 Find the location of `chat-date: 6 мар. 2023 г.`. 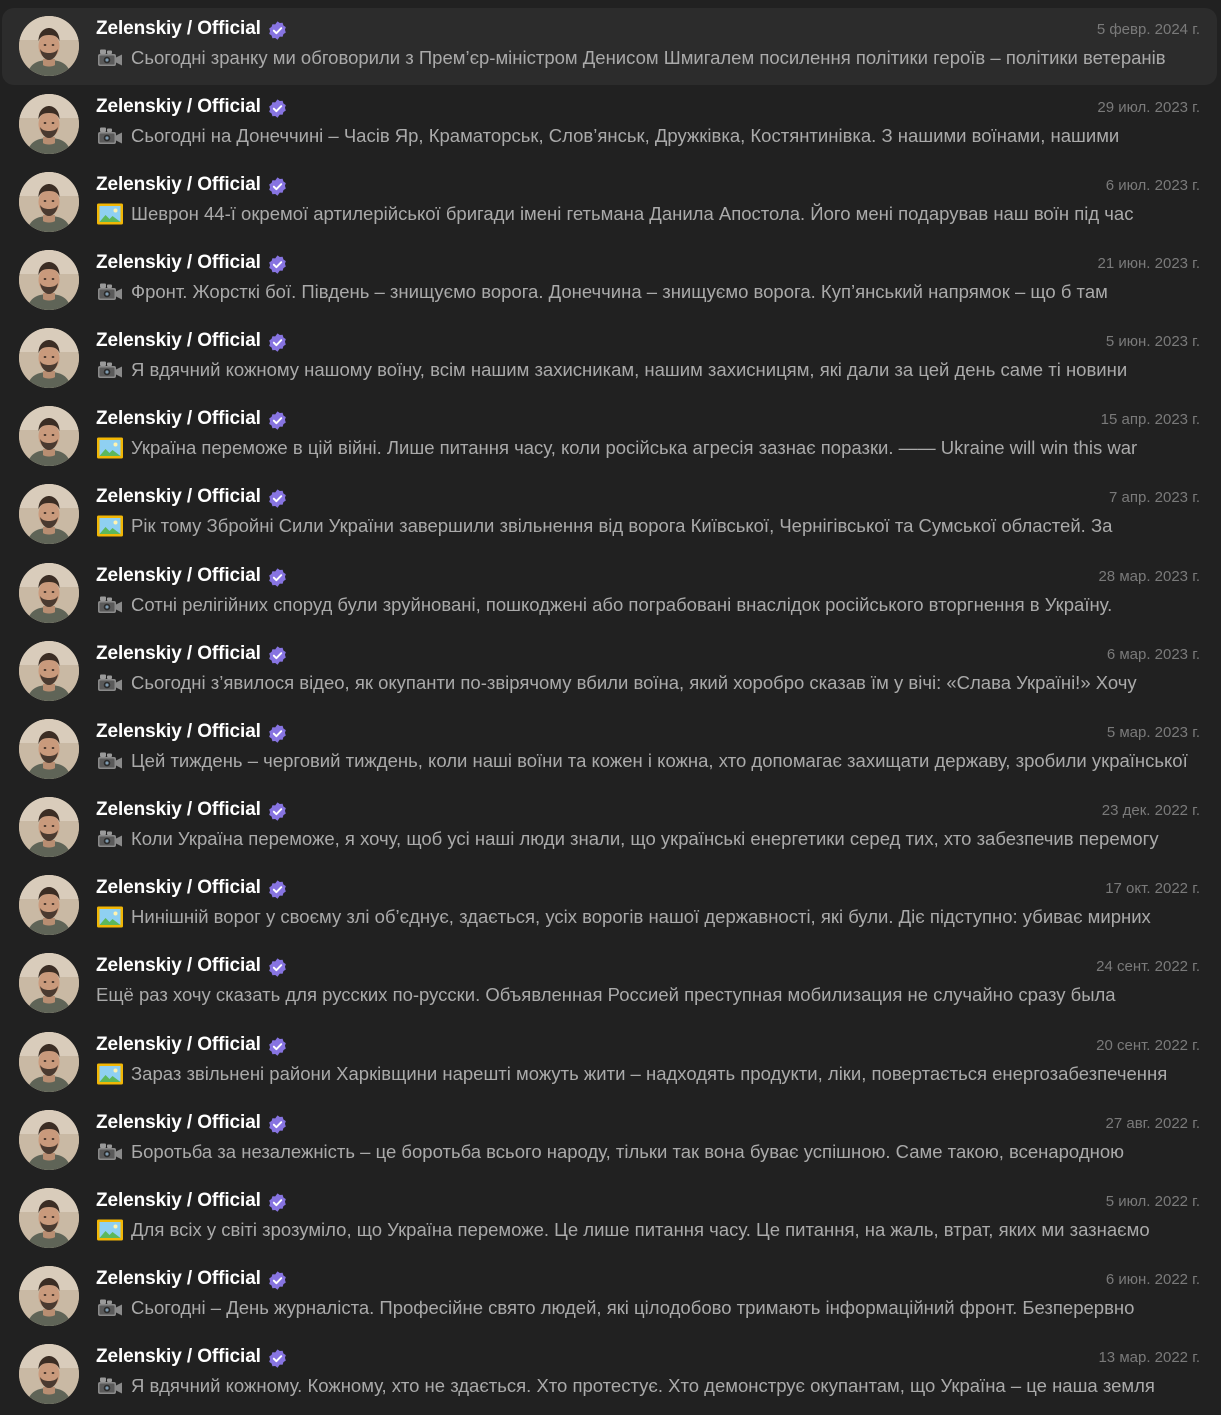

chat-date: 6 мар. 2023 г. is located at coordinates (1153, 654).